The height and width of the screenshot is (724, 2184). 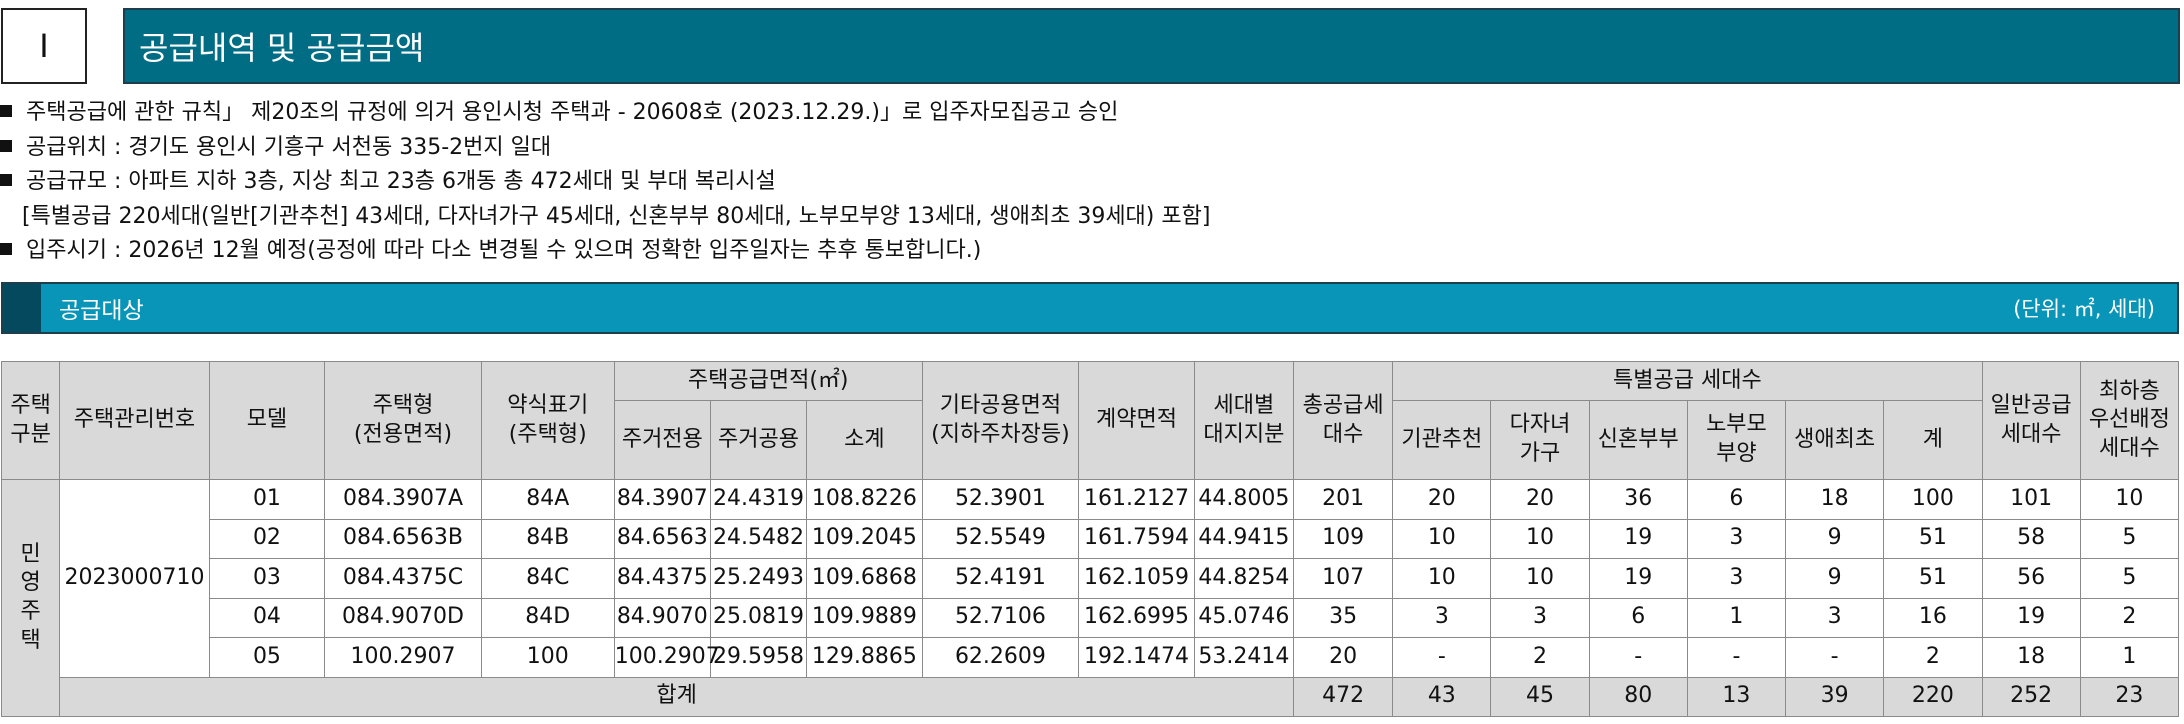 I want to click on cell-first-time: 9, so click(x=1835, y=578).